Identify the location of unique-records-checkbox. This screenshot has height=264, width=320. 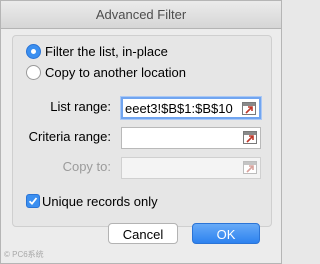
(33, 201).